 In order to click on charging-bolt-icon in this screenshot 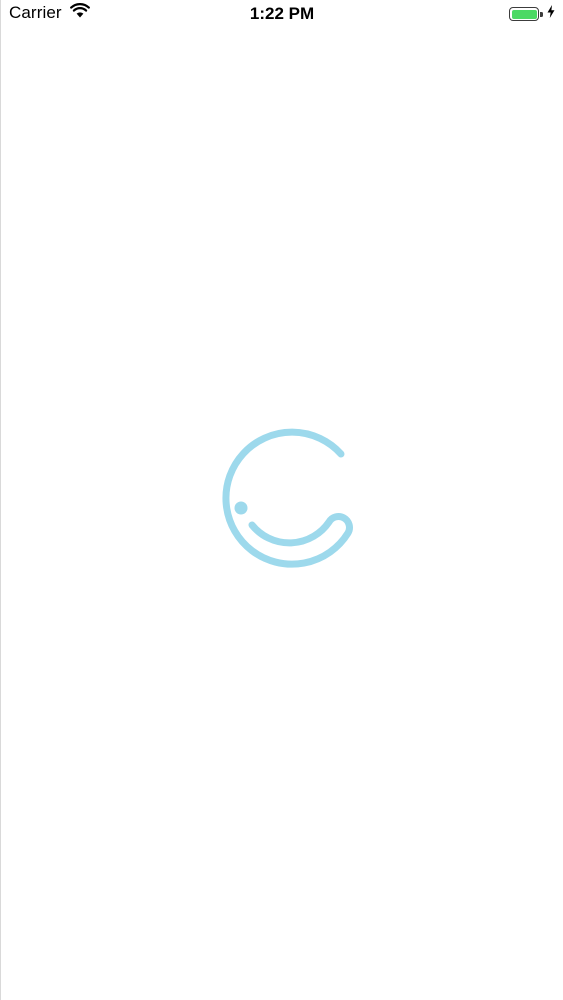, I will do `click(551, 14)`.